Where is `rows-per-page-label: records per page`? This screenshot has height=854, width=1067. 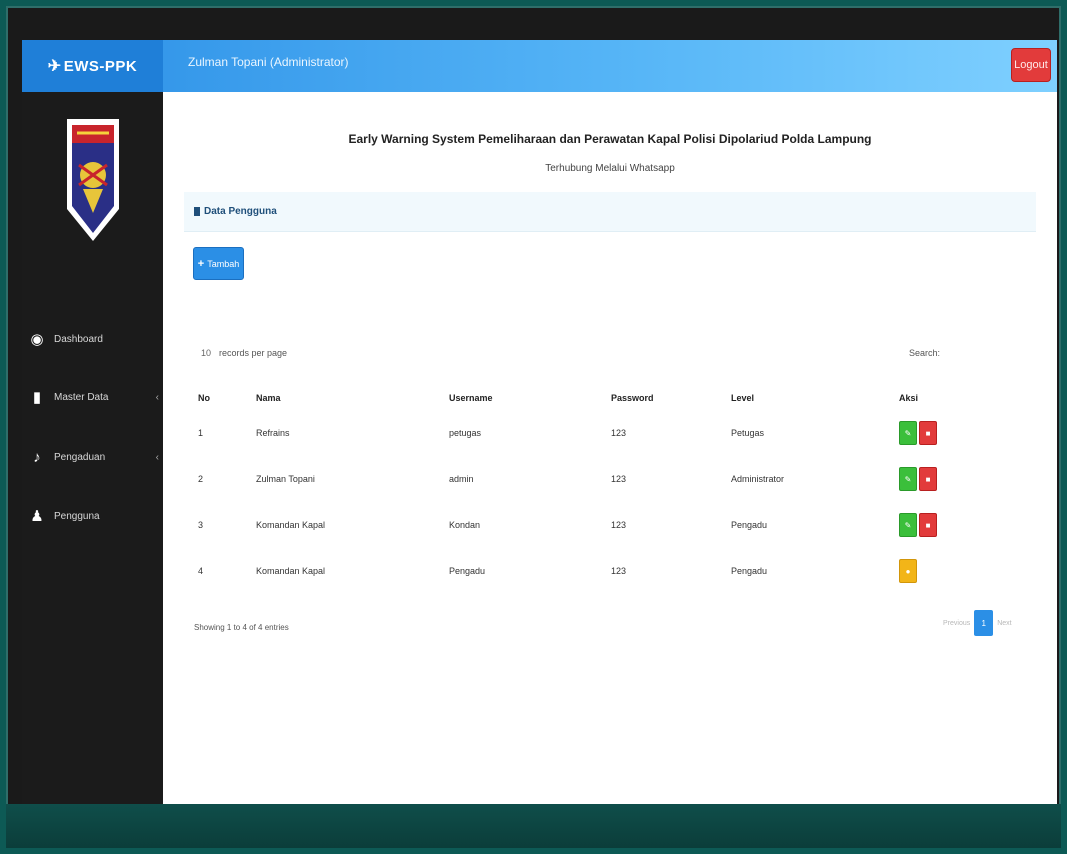 rows-per-page-label: records per page is located at coordinates (253, 353).